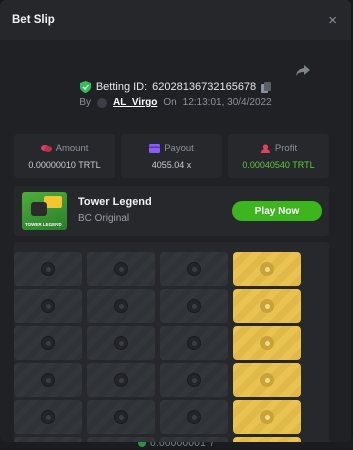 The height and width of the screenshot is (450, 353). I want to click on payout-label: Payout, so click(179, 148).